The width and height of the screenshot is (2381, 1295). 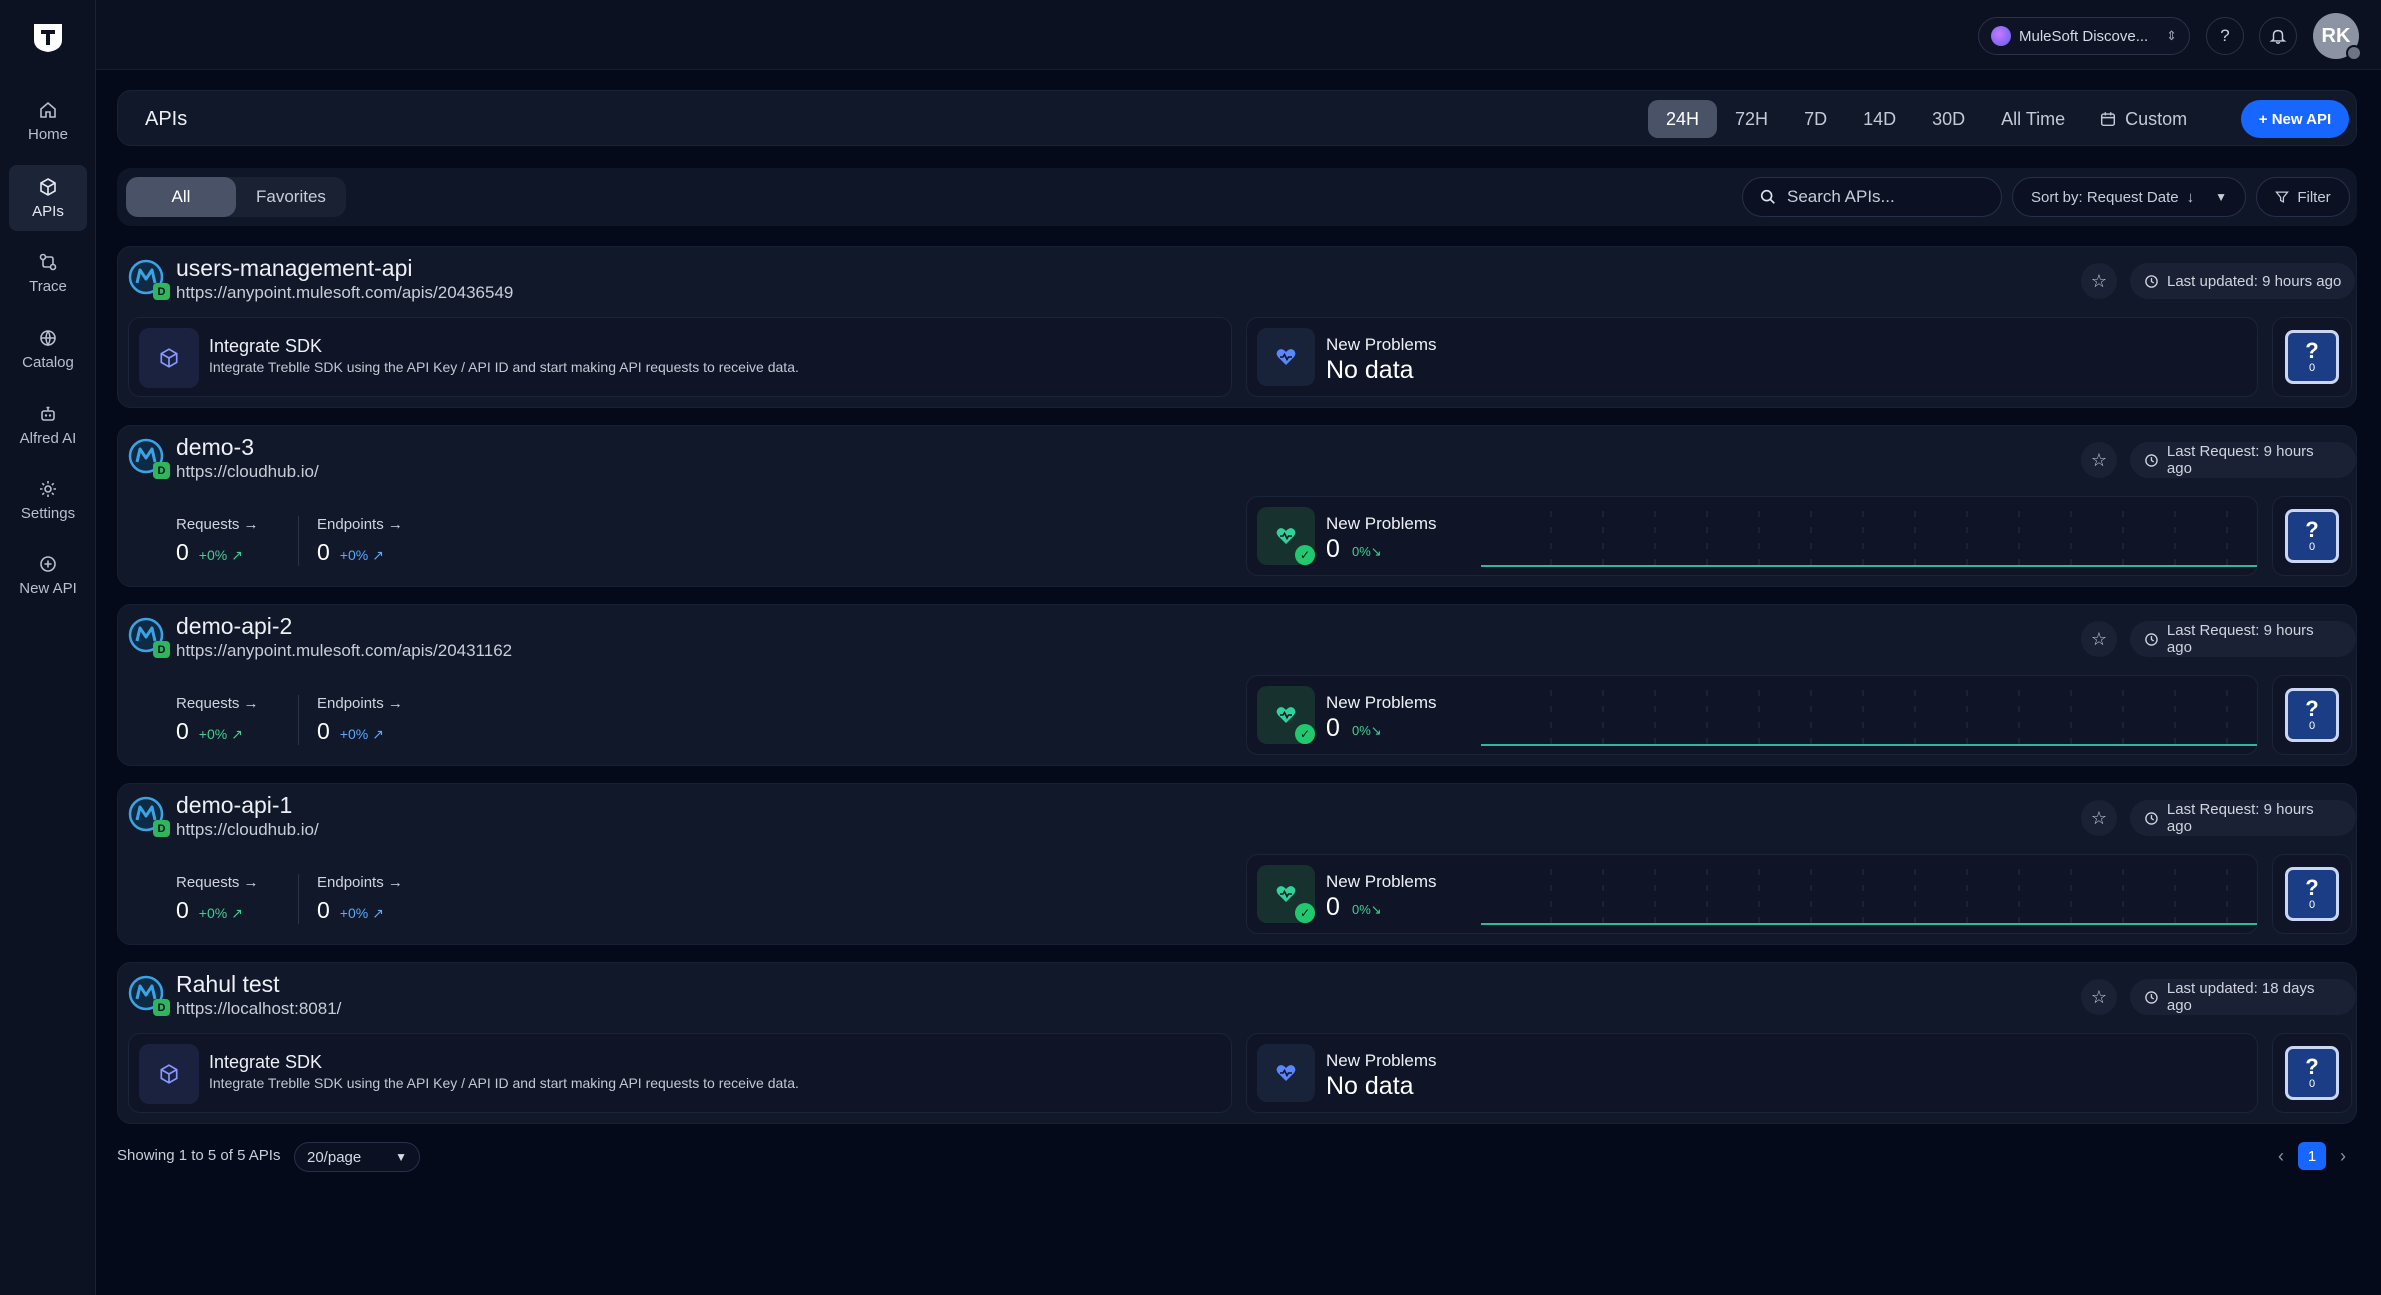 I want to click on org-selector: MuleSoft Discove... ⇕, so click(x=2084, y=36).